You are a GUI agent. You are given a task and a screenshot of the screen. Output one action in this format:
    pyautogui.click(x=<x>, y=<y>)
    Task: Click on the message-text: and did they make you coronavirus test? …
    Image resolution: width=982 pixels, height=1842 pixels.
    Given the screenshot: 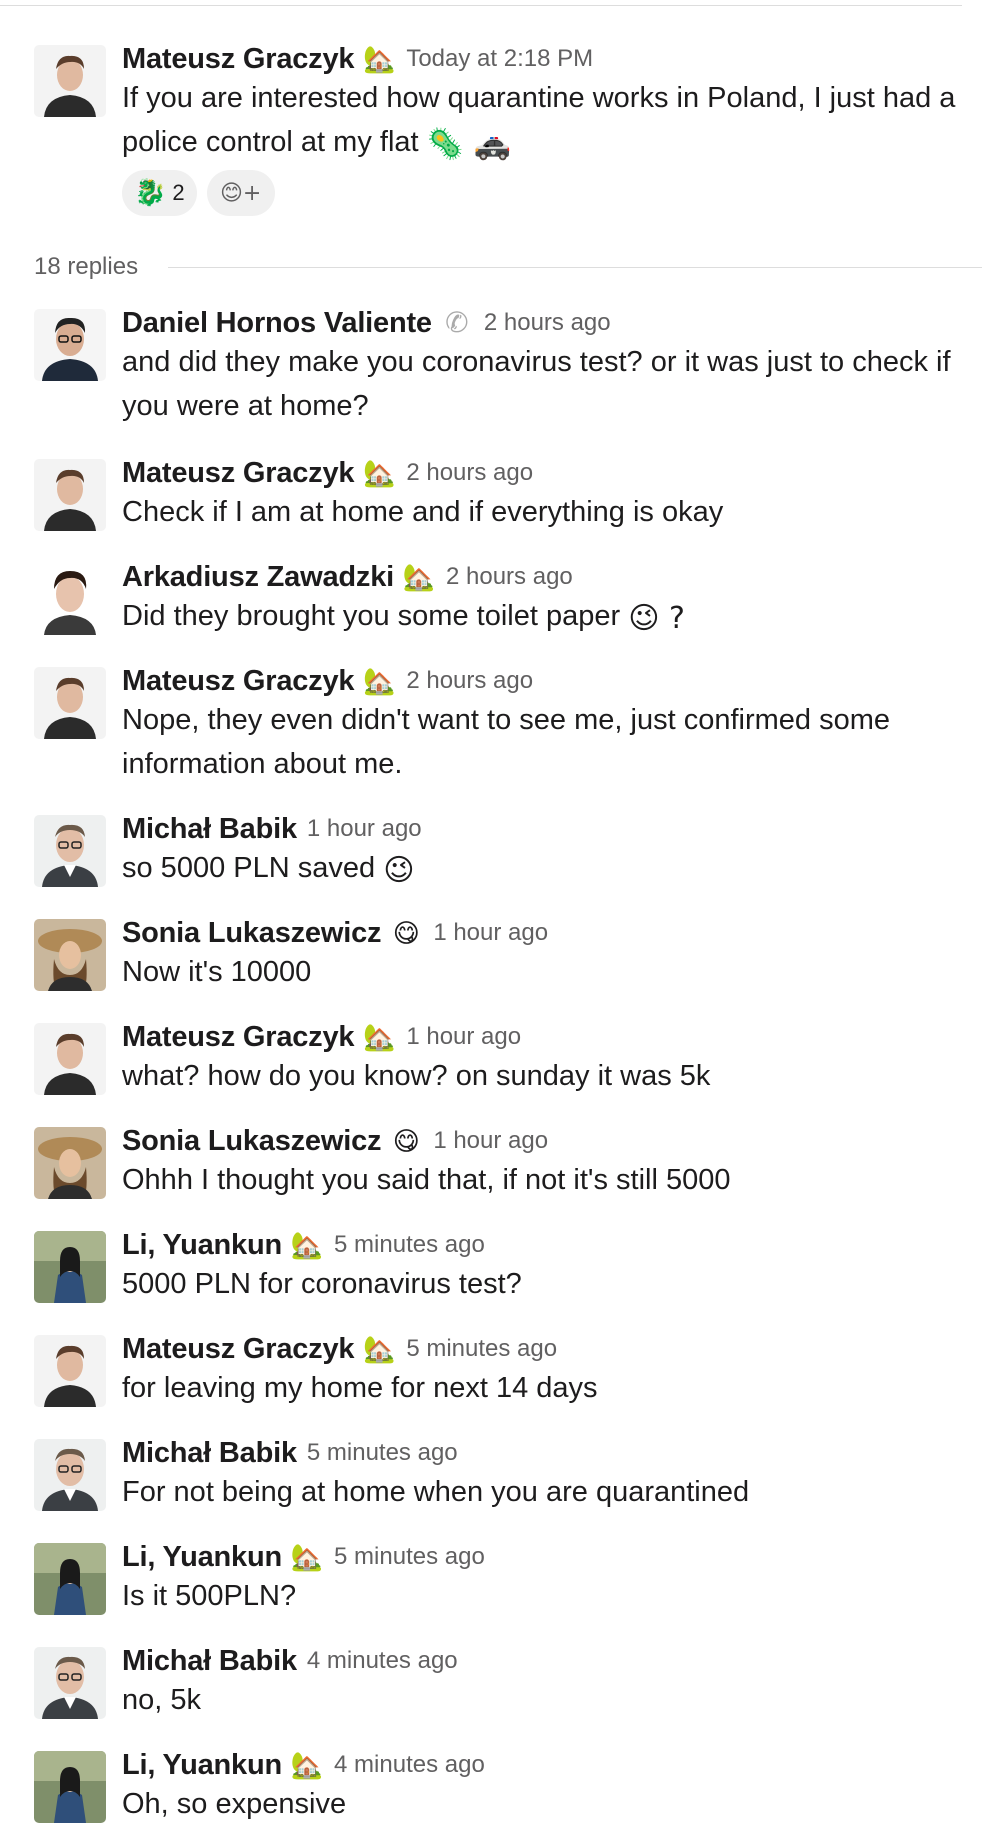 What is the action you would take?
    pyautogui.click(x=536, y=384)
    